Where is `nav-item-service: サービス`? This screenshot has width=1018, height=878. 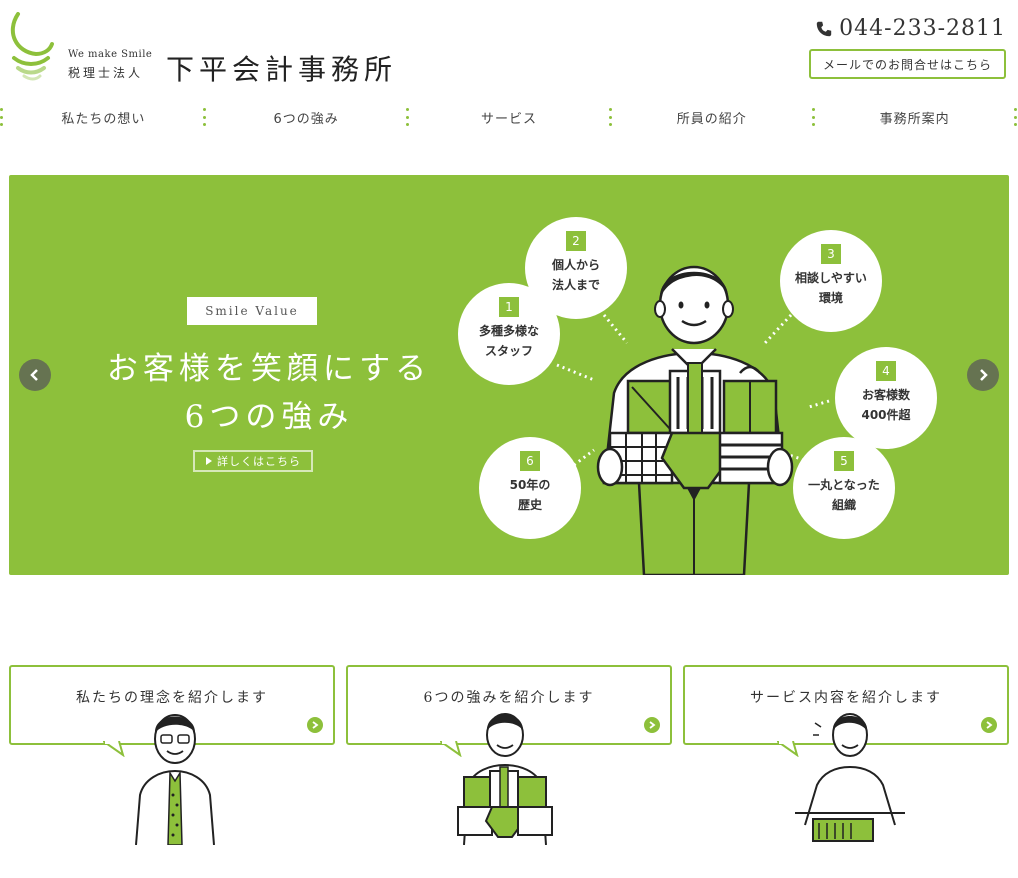
nav-item-service: サービス is located at coordinates (509, 117).